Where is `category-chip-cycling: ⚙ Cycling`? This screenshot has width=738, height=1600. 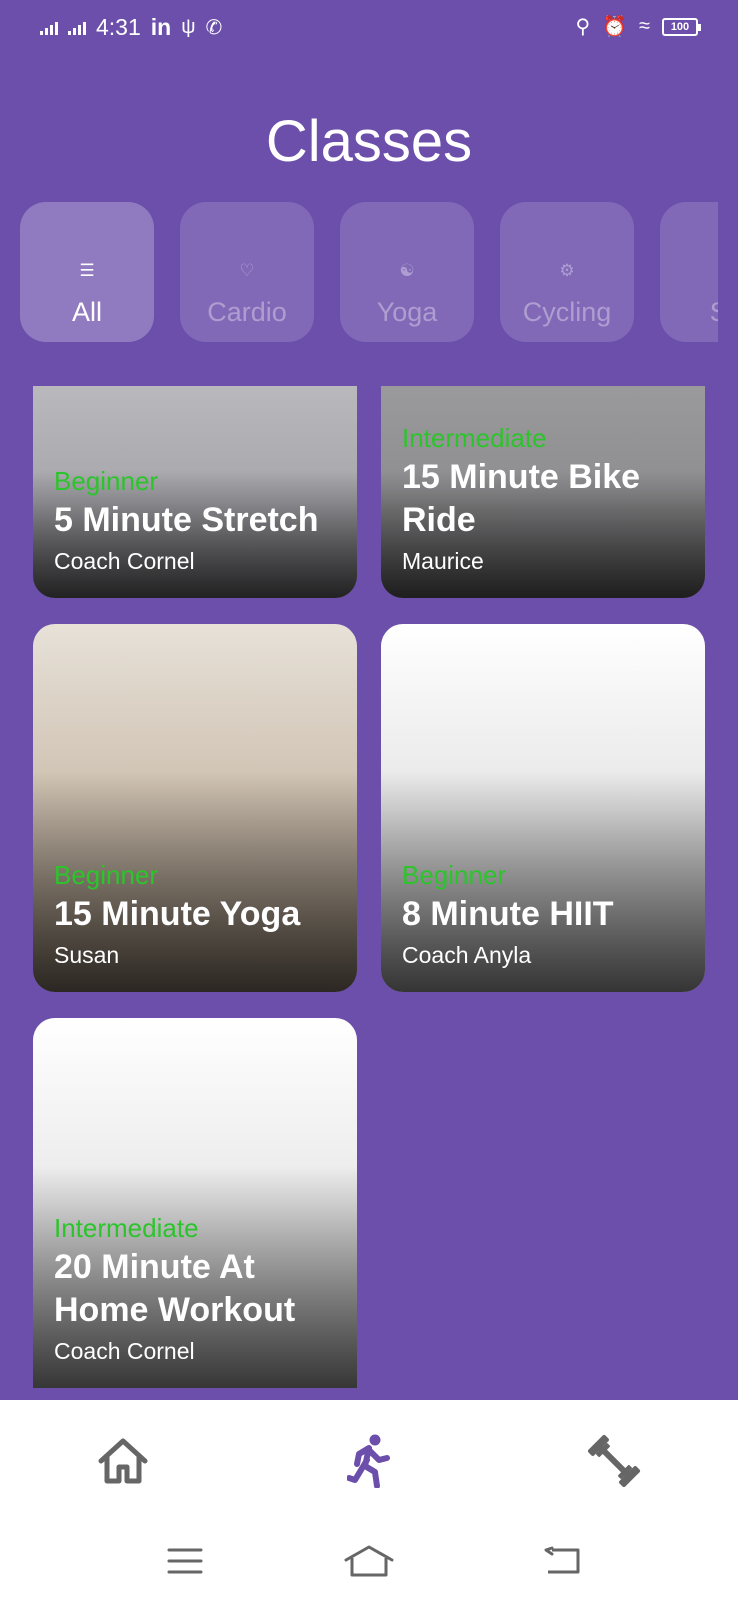
category-chip-cycling: ⚙ Cycling is located at coordinates (567, 272).